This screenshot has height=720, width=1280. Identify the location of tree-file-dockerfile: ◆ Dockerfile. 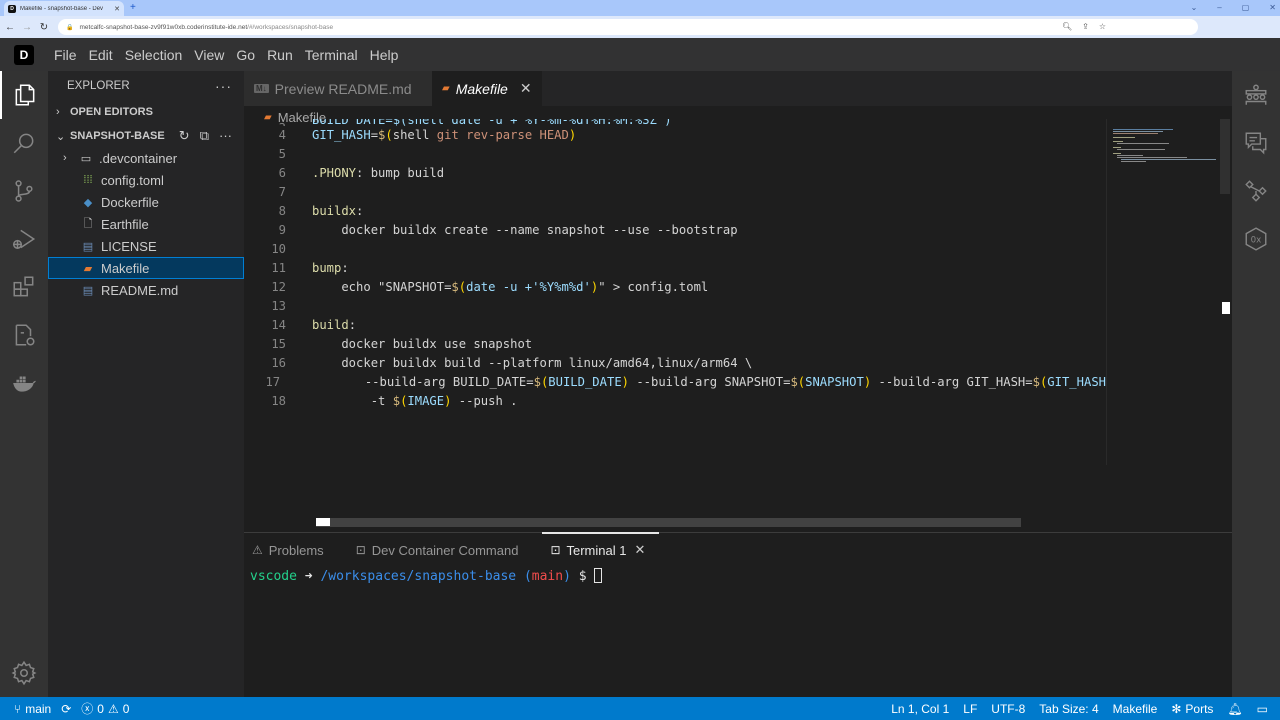
(146, 202).